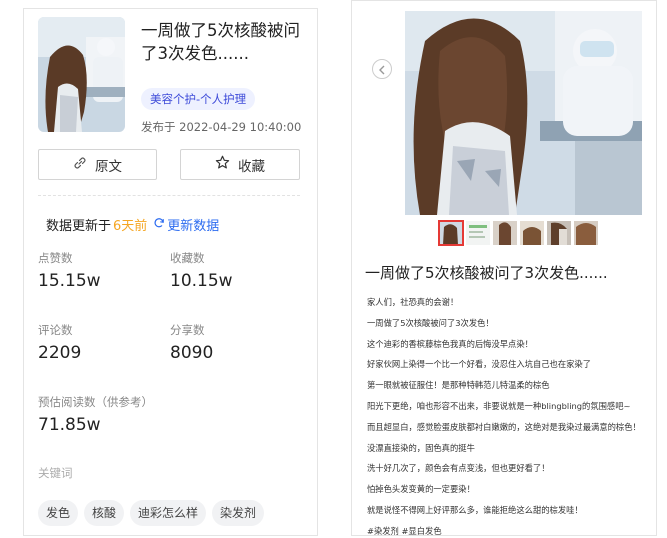 This screenshot has width=667, height=538. What do you see at coordinates (421, 447) in the screenshot?
I see `post-body-line: 没漂直接染的，固色真的挺牛` at bounding box center [421, 447].